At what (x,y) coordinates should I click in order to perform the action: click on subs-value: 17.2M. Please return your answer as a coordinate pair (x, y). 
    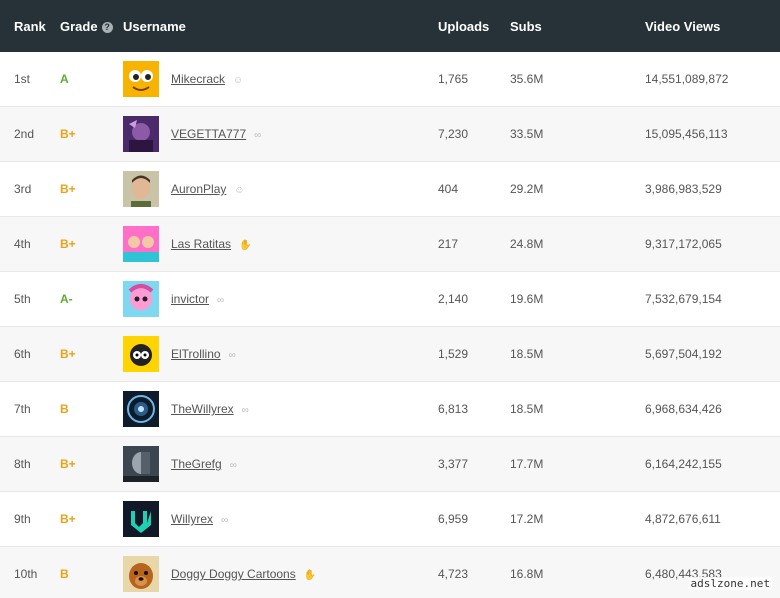
    Looking at the image, I should click on (527, 519).